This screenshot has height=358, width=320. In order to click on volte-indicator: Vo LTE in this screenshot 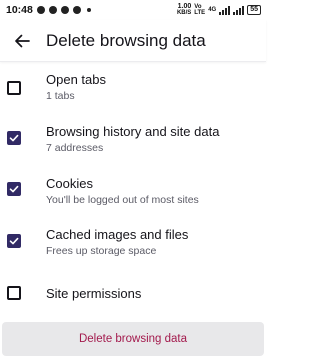, I will do `click(199, 10)`.